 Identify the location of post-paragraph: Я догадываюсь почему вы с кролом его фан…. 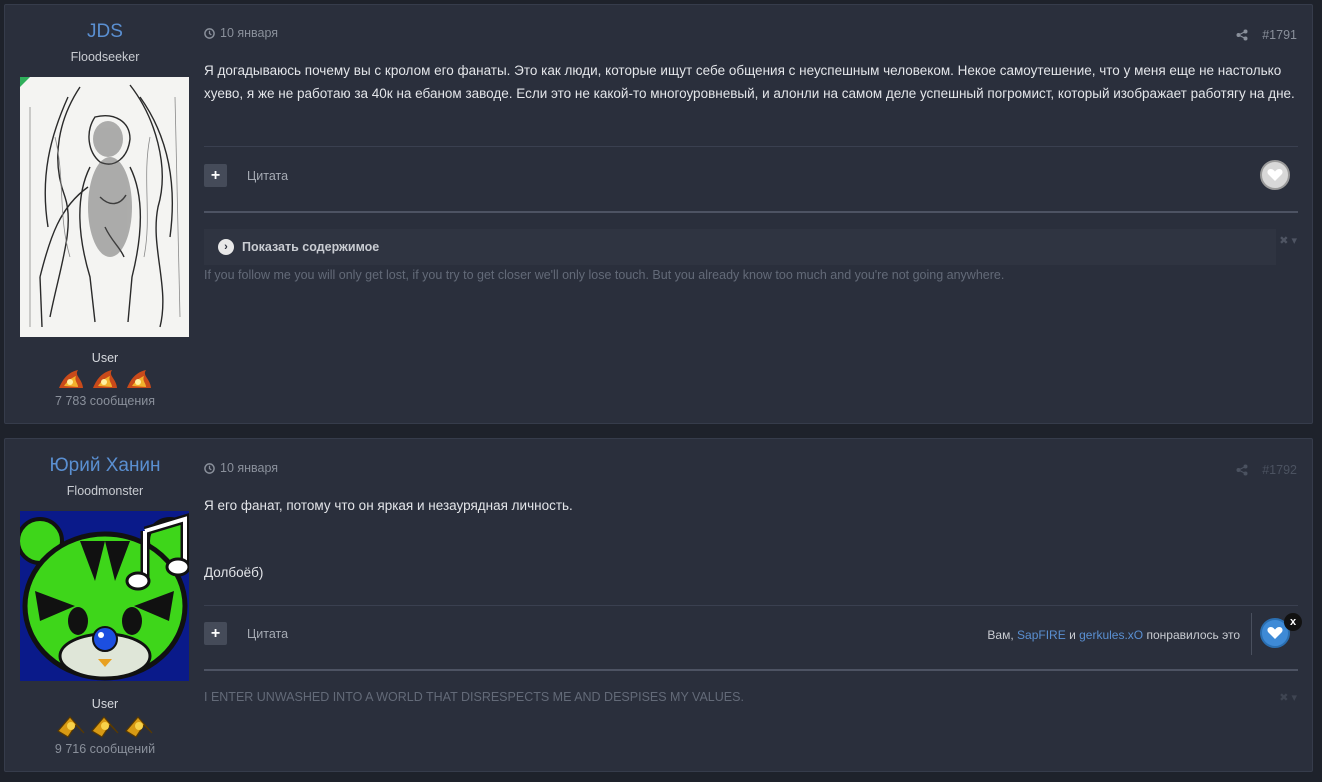
(749, 82).